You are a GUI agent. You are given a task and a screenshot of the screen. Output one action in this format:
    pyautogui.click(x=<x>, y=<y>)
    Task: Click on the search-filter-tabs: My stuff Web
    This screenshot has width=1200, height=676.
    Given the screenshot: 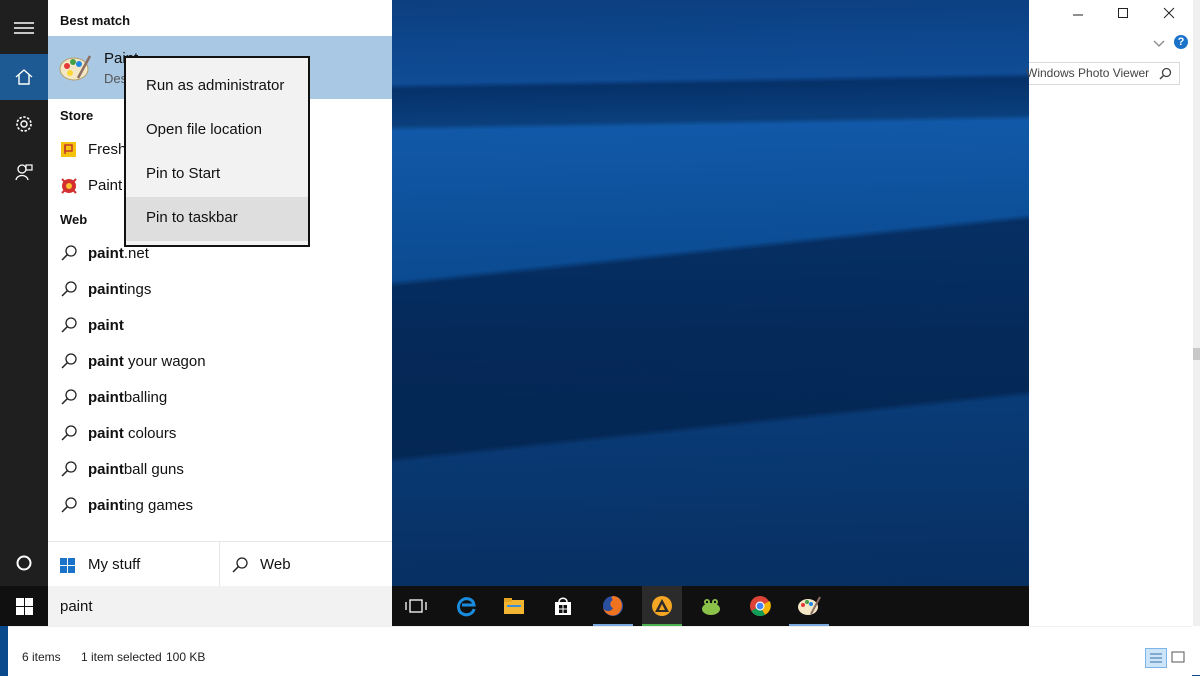 What is the action you would take?
    pyautogui.click(x=220, y=564)
    